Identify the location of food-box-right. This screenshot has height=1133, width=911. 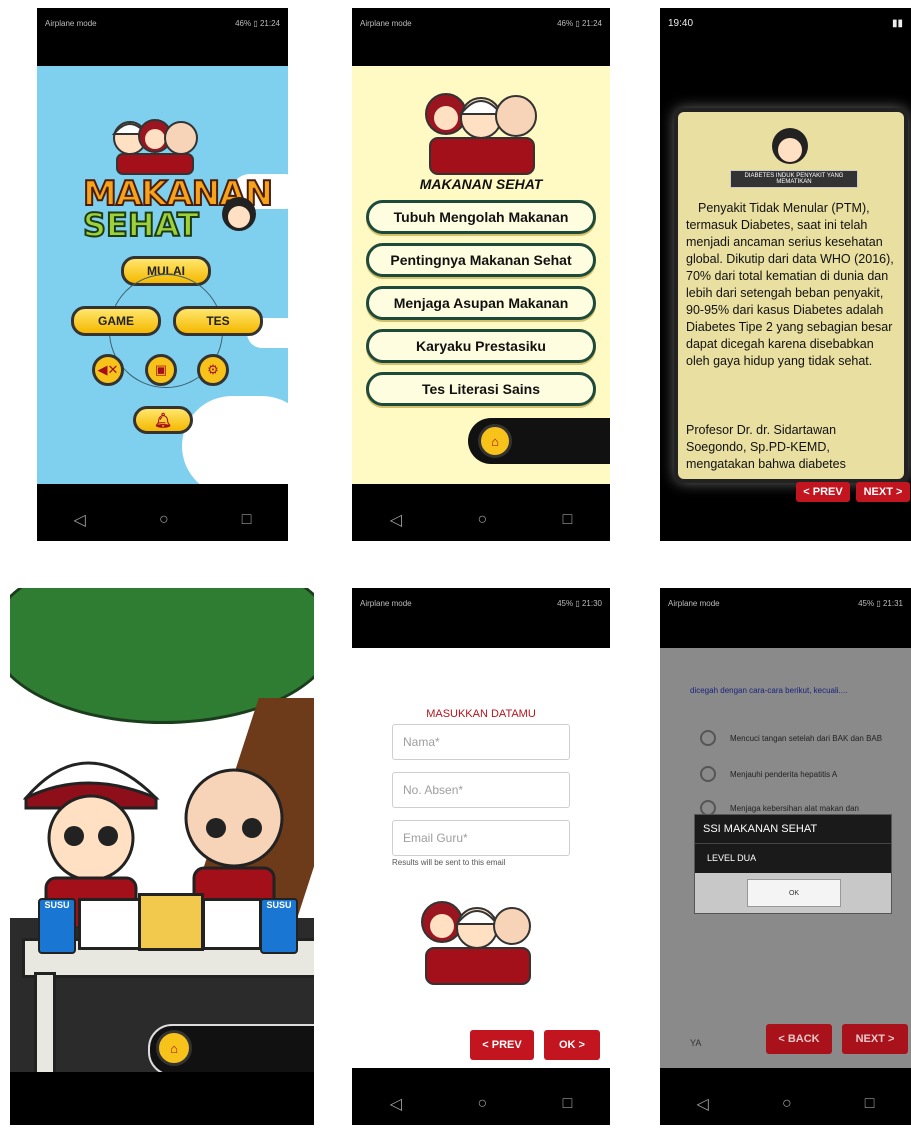
(232, 924).